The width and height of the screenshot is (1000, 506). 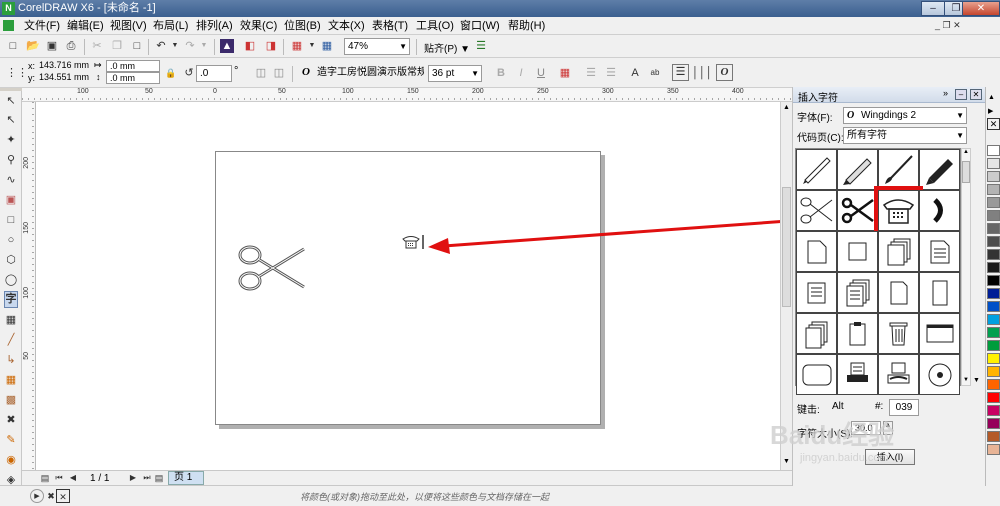 I want to click on char-cell-scissors-outline, so click(x=816, y=210).